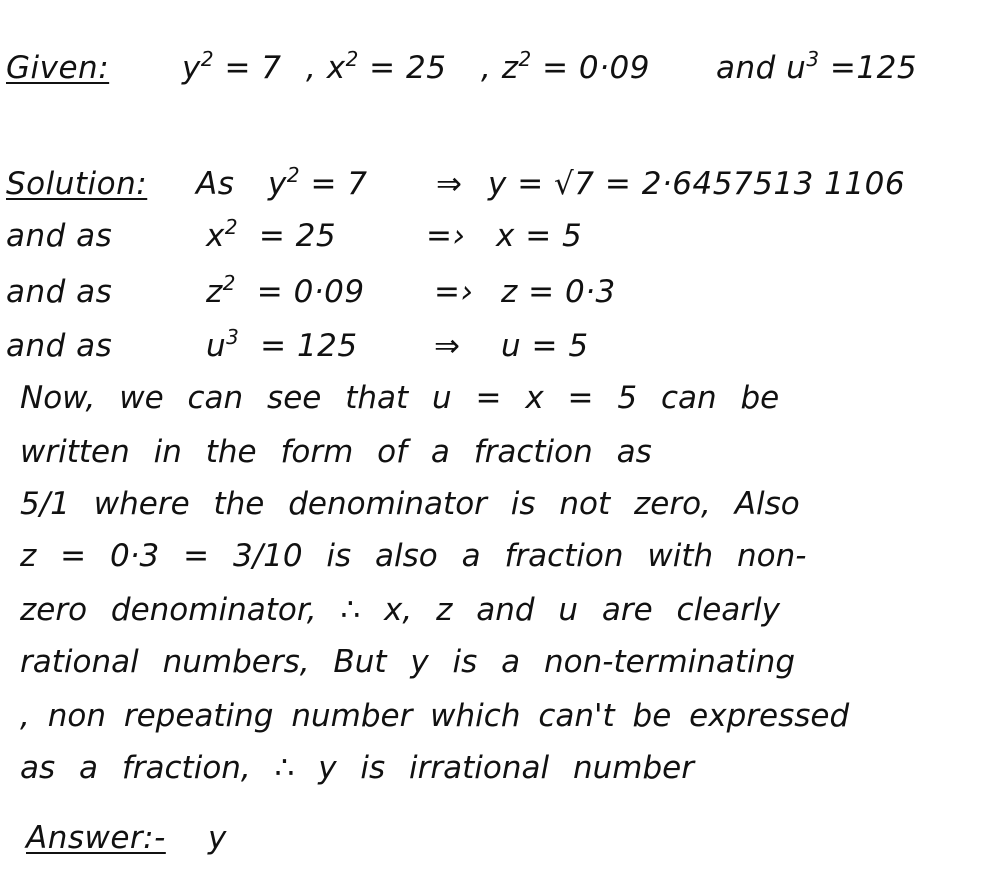 Image resolution: width=1000 pixels, height=875 pixels. Describe the element at coordinates (400, 398) in the screenshot. I see `paragraph-line: Now, we can see that u = x = 5 can be` at that location.